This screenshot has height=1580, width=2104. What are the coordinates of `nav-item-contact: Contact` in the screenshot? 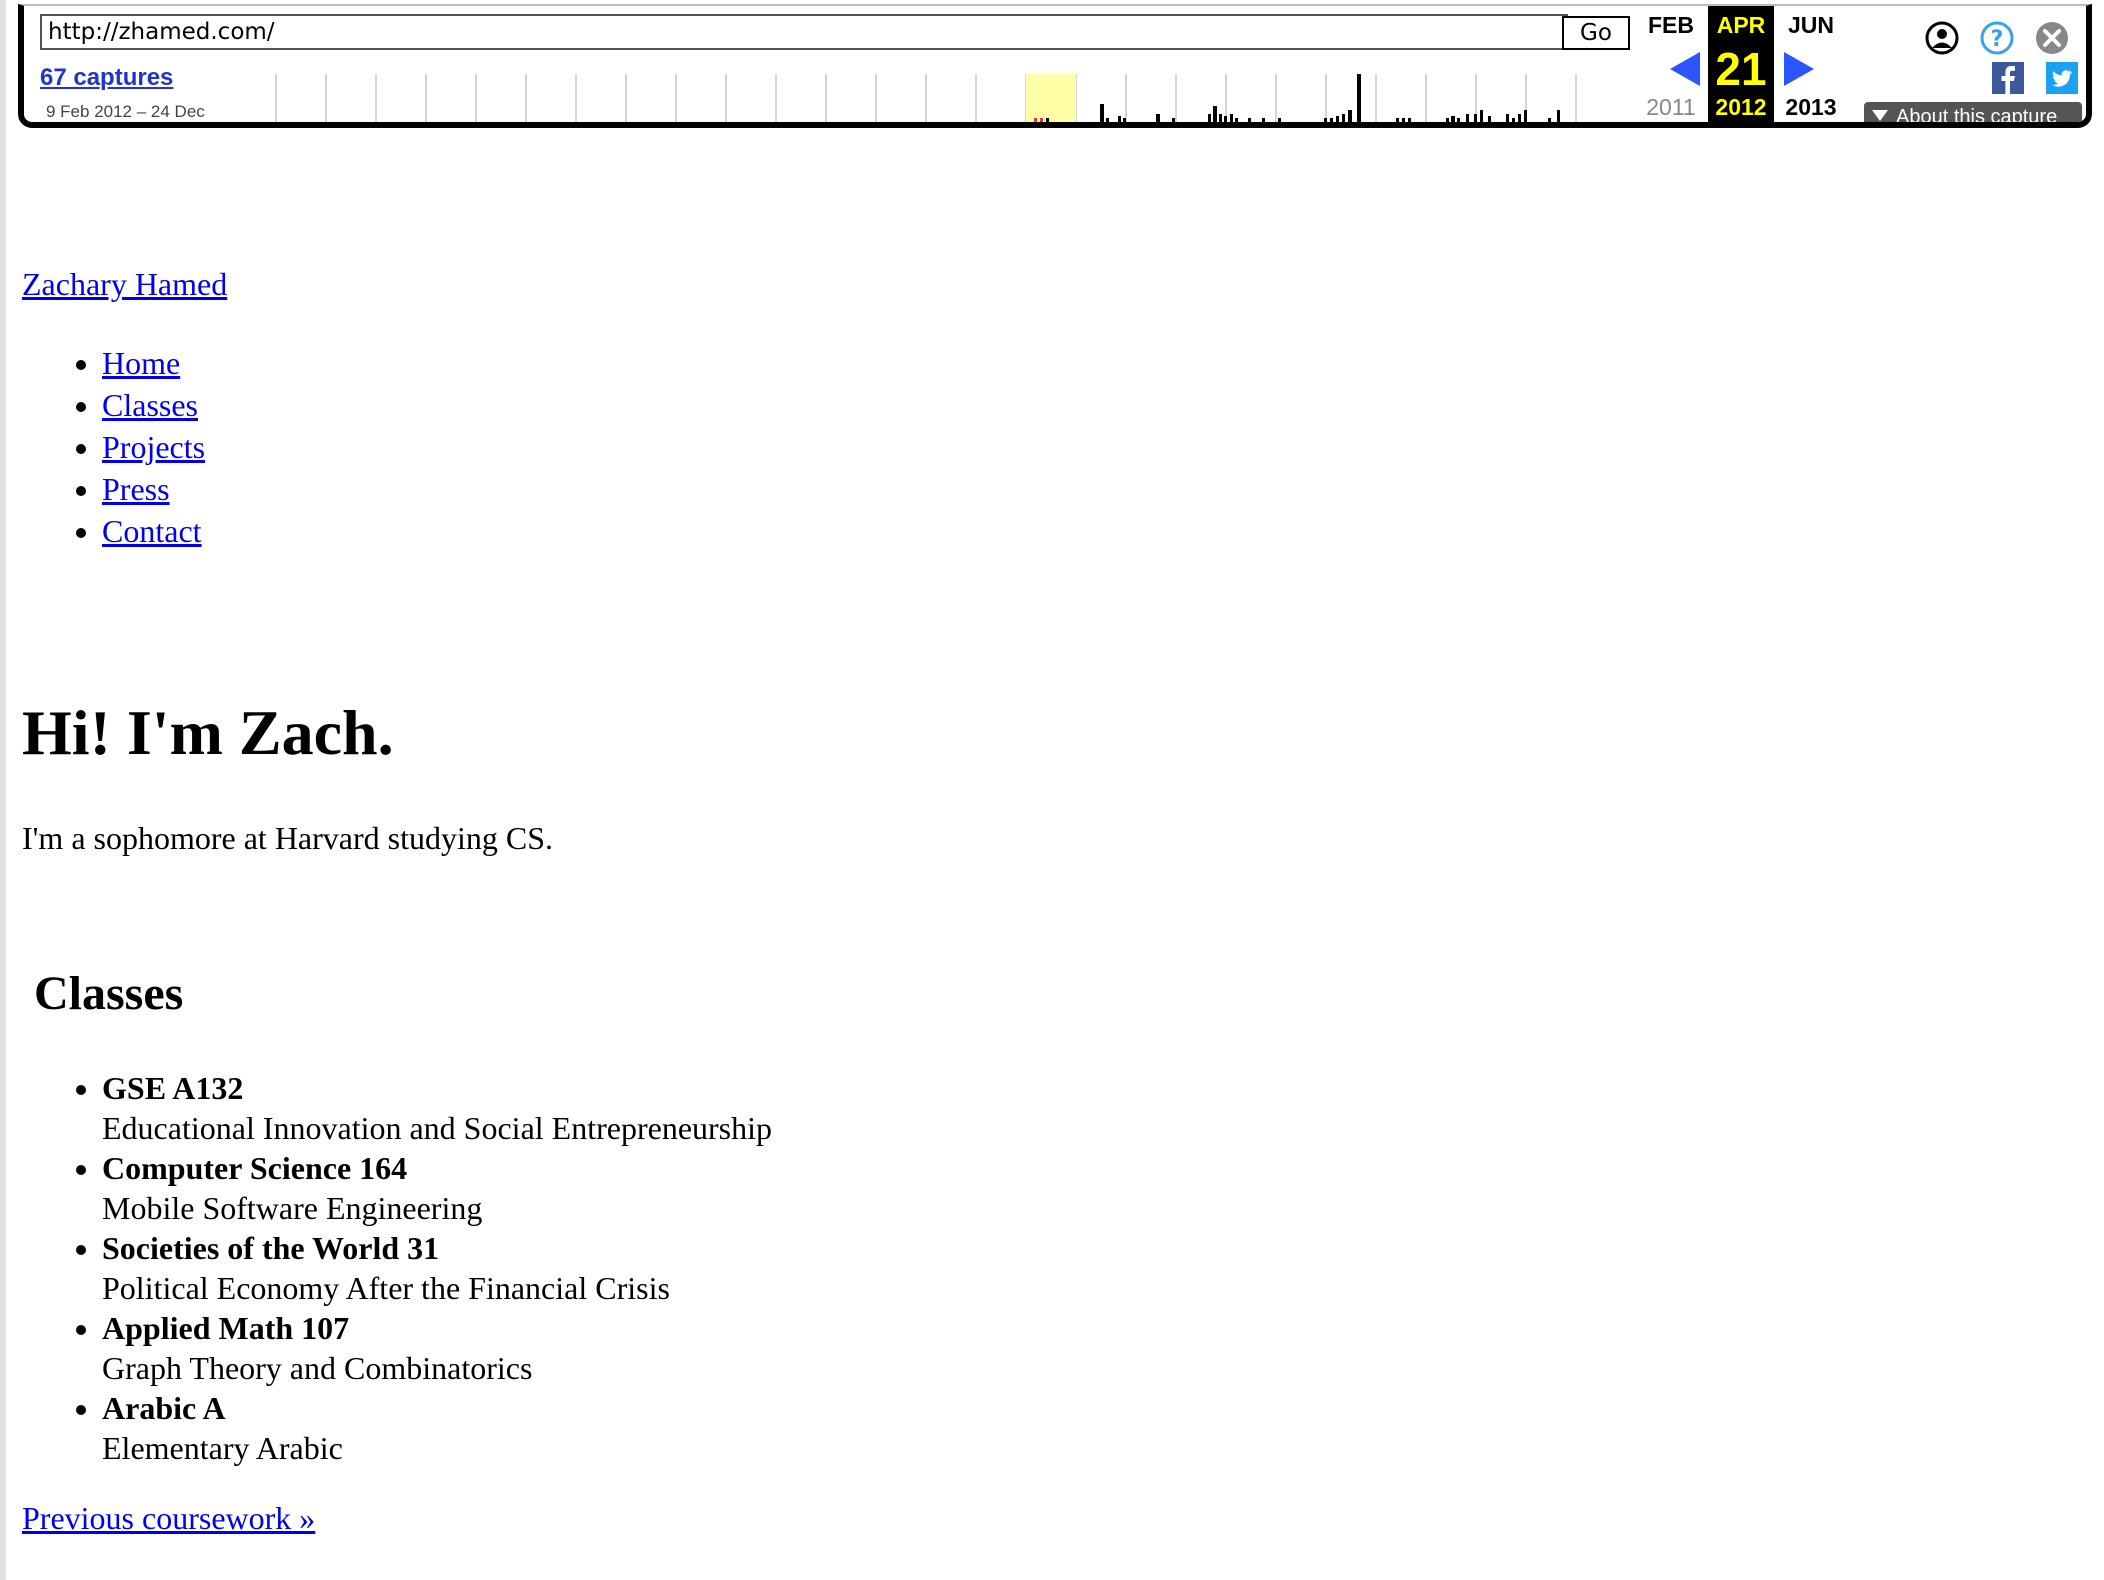 It's located at (153, 531).